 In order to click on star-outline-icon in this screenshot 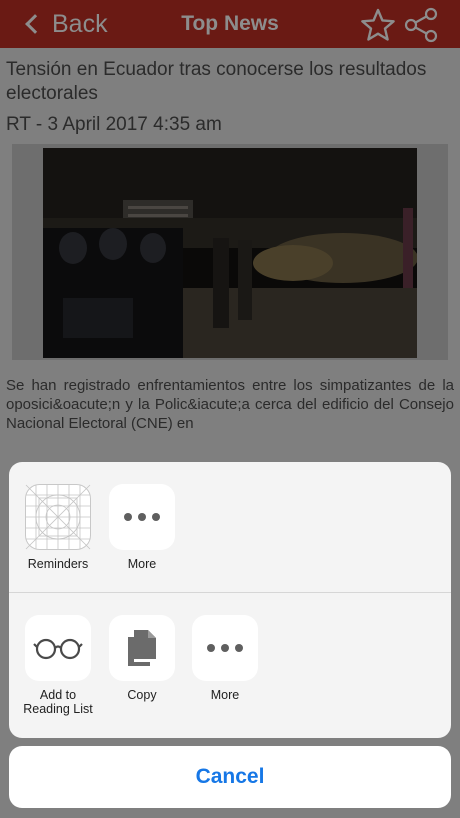, I will do `click(378, 25)`.